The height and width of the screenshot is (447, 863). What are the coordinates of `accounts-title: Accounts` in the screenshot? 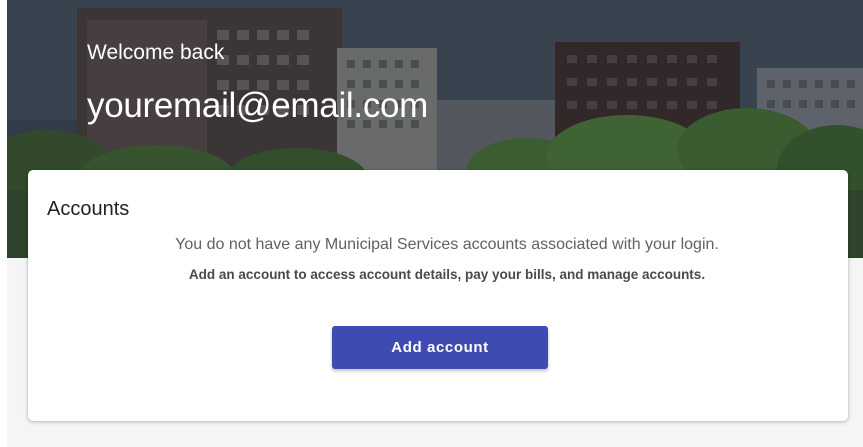 It's located at (88, 209).